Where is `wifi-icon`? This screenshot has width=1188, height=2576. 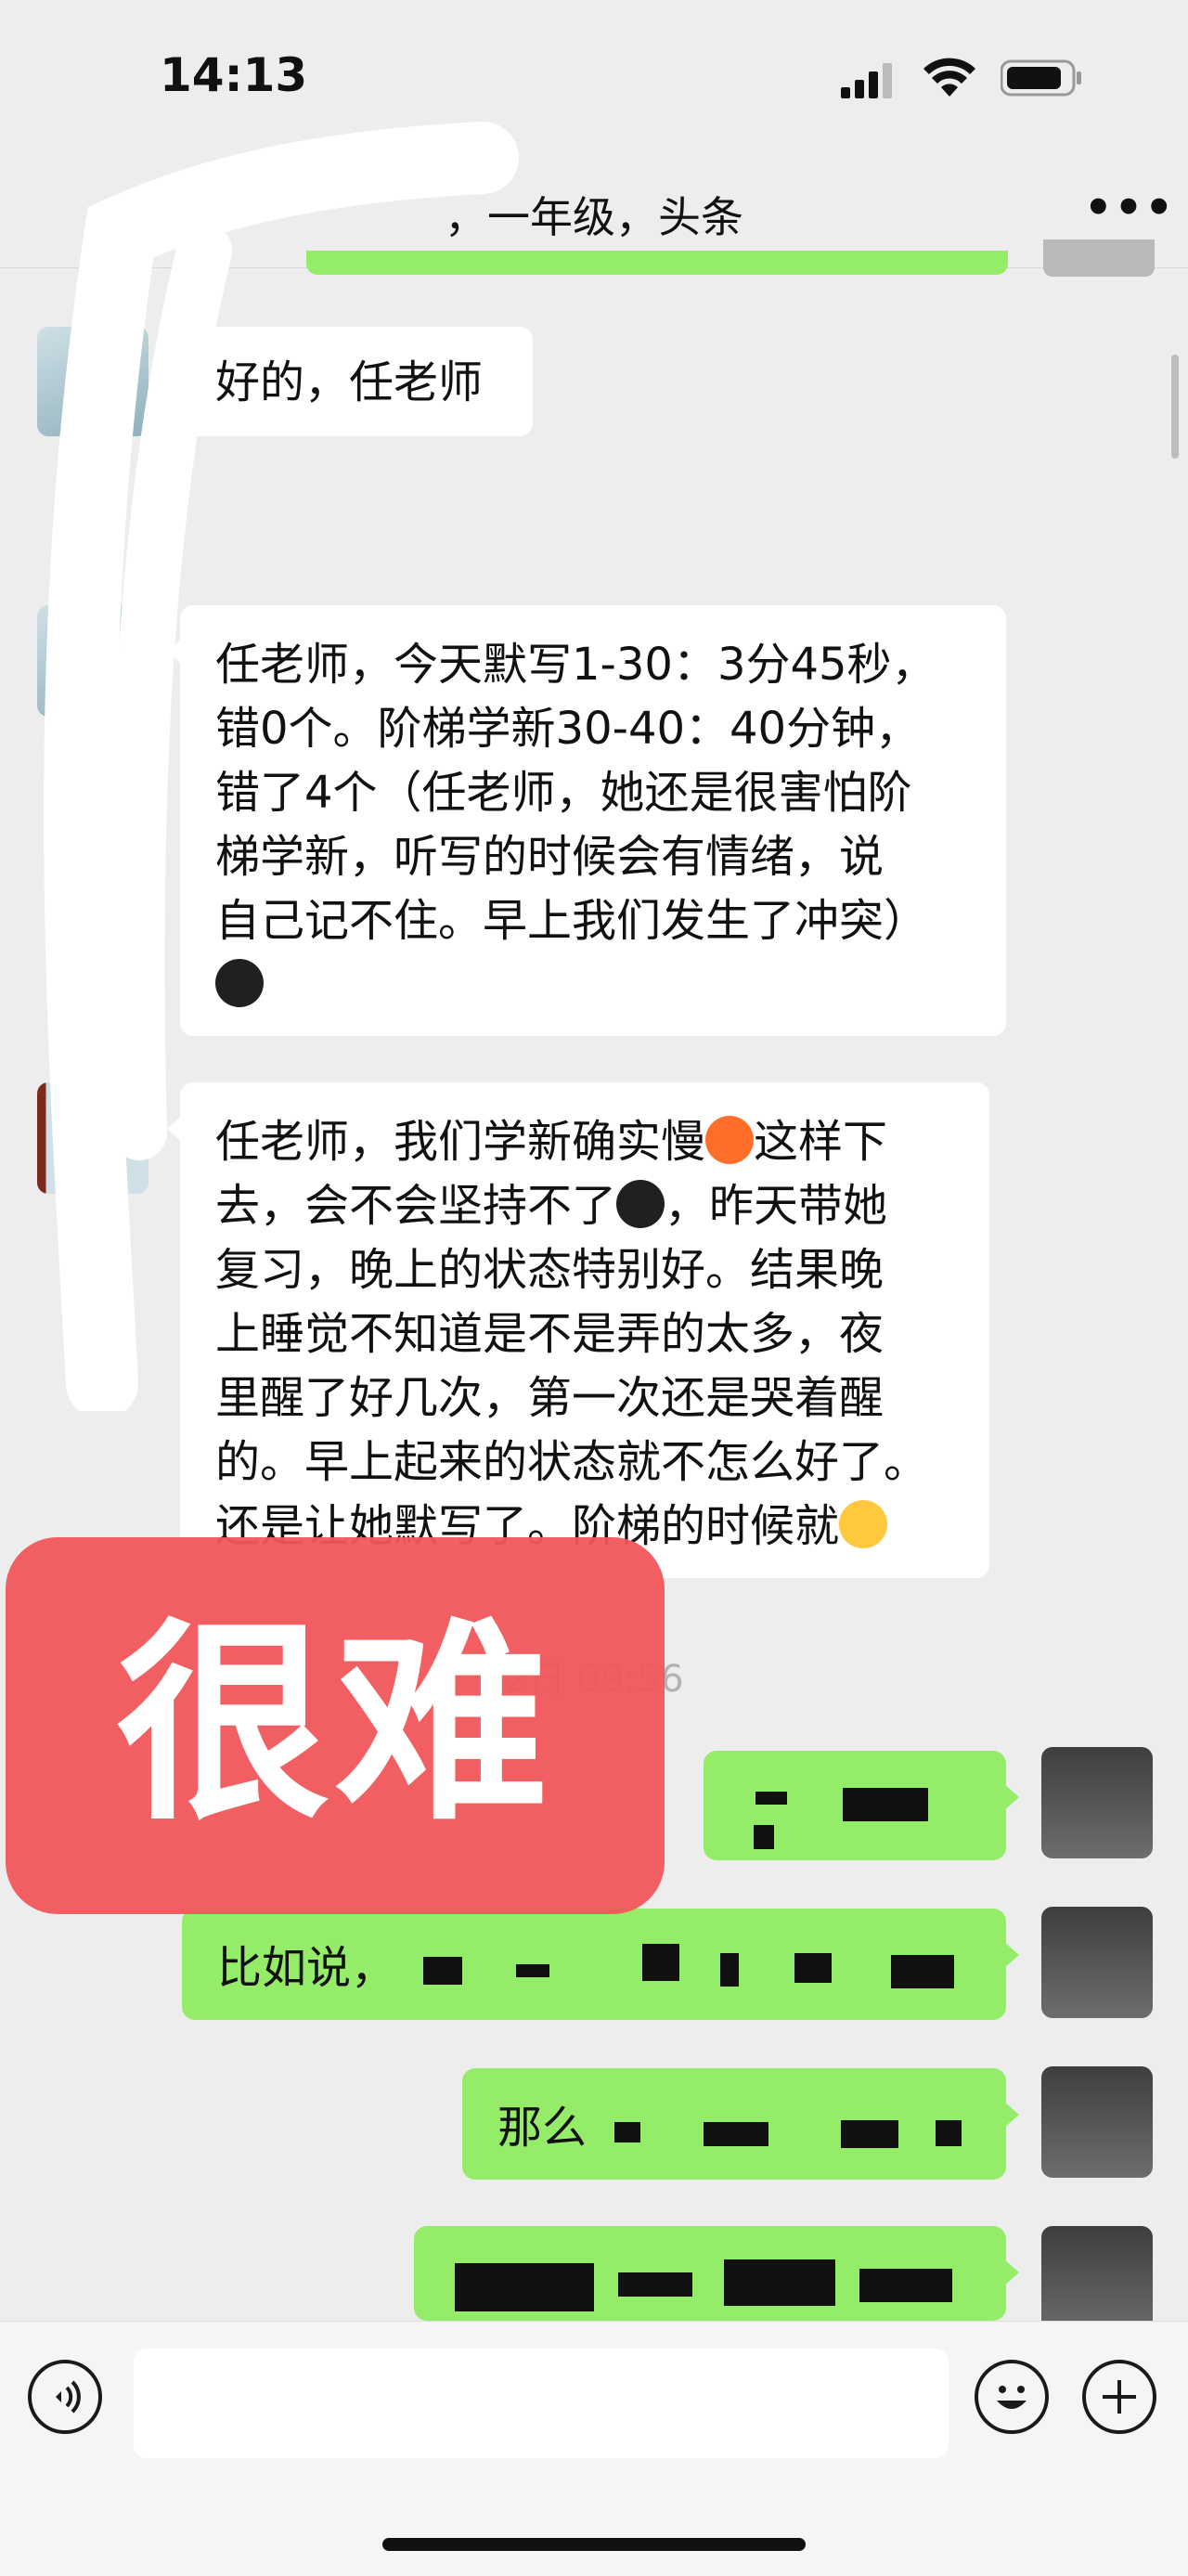 wifi-icon is located at coordinates (949, 77).